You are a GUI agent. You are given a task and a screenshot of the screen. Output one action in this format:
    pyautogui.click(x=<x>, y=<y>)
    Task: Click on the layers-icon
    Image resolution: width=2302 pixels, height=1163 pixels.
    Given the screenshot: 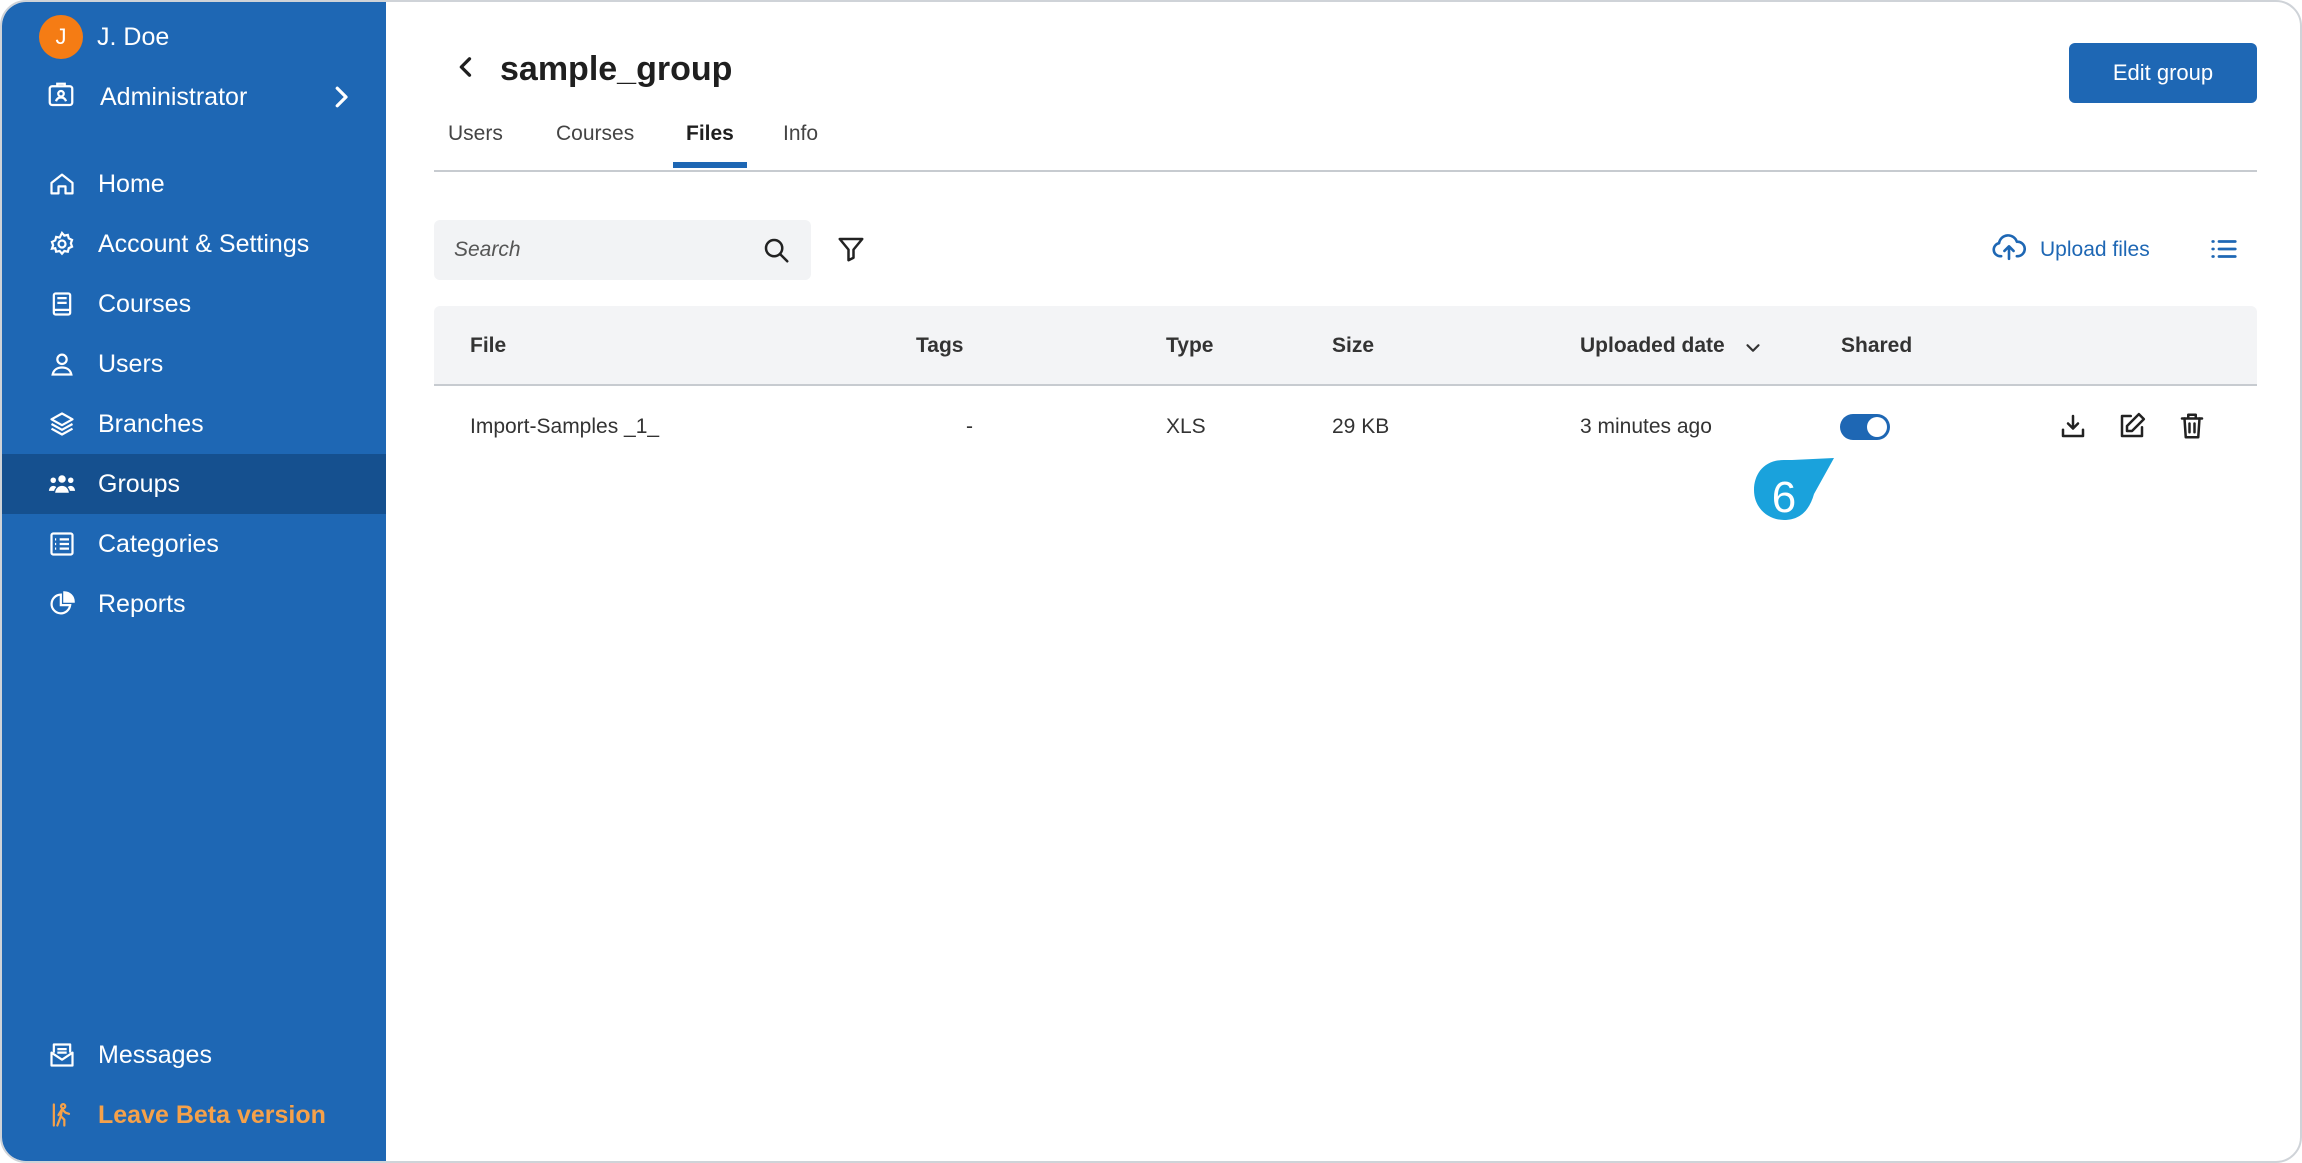 What is the action you would take?
    pyautogui.click(x=62, y=424)
    